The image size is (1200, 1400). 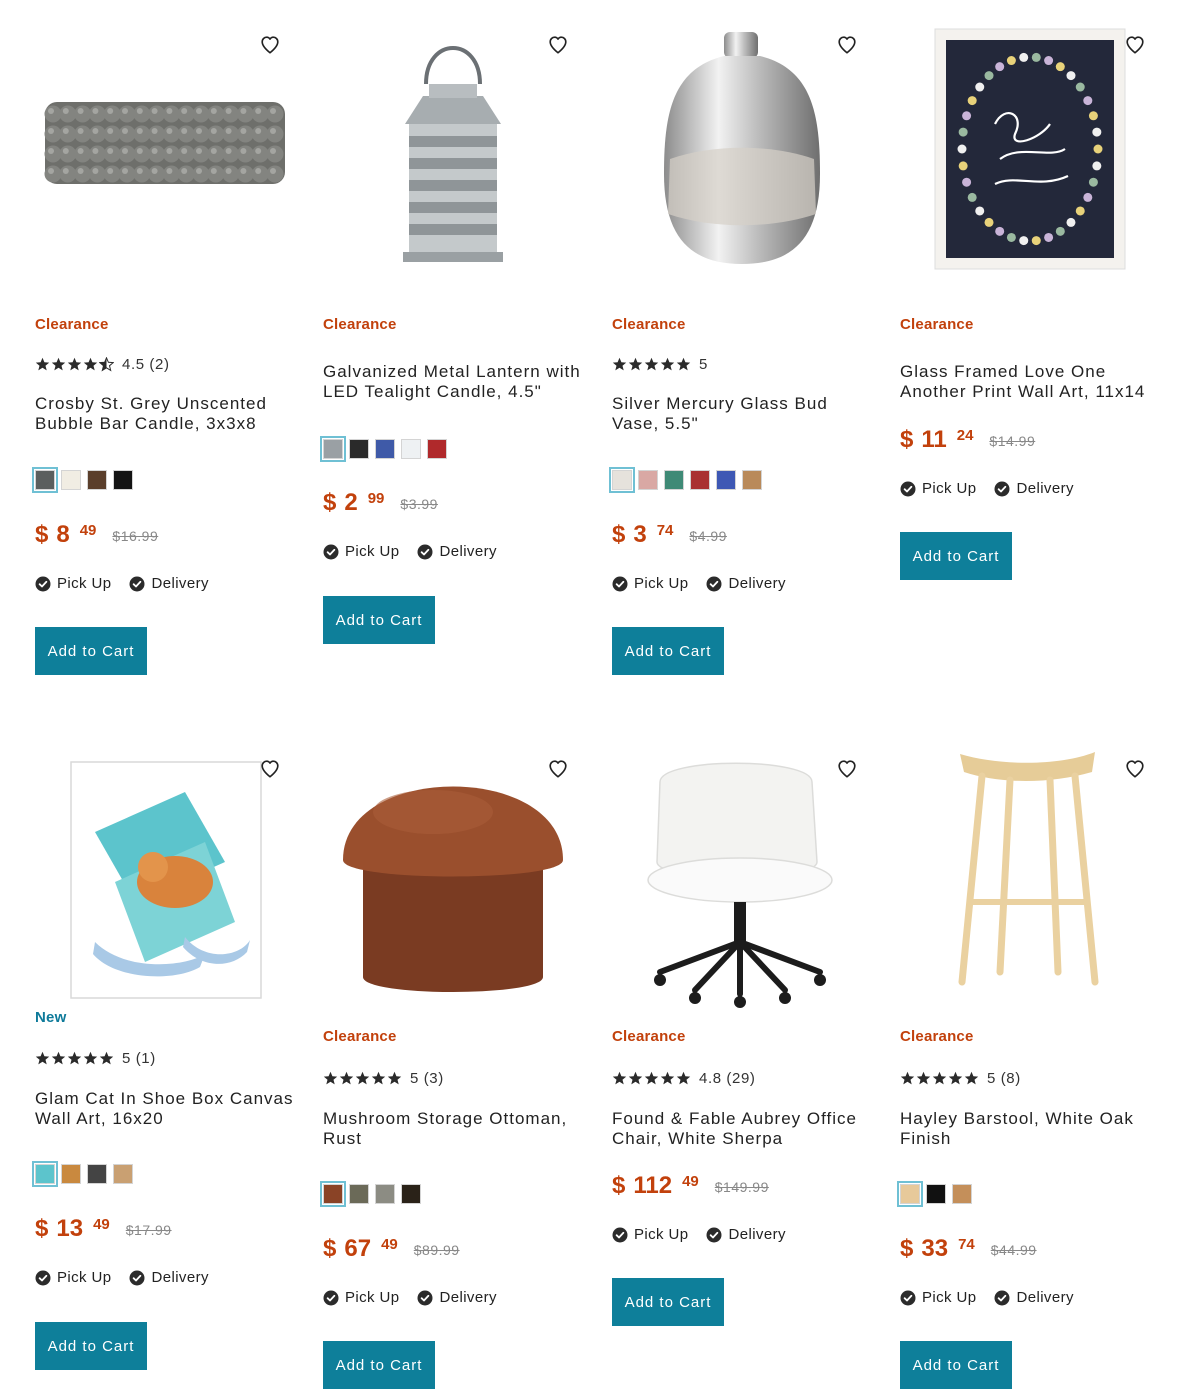 I want to click on product-price: $3 74 $4.99, so click(x=669, y=535).